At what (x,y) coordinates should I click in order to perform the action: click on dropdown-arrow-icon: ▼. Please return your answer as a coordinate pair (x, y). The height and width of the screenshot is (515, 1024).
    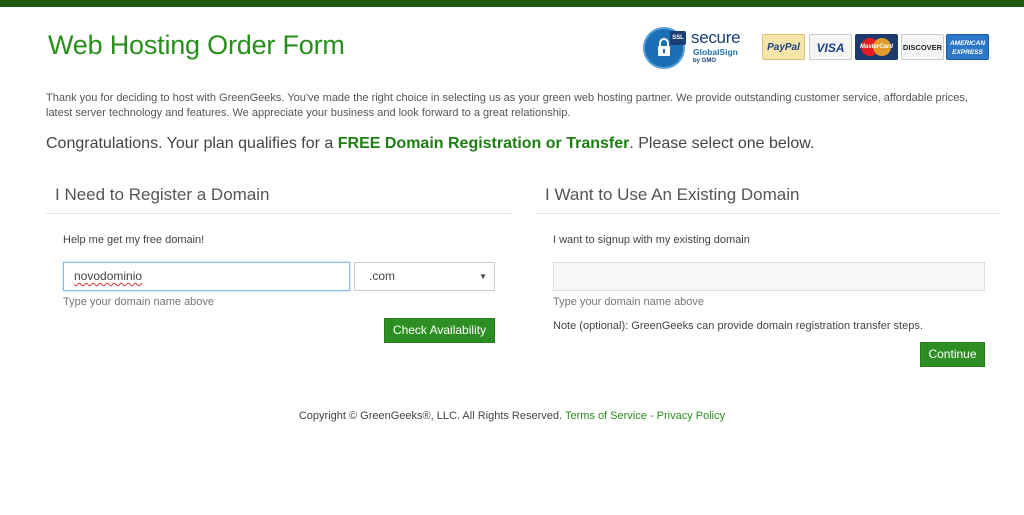
    Looking at the image, I should click on (483, 276).